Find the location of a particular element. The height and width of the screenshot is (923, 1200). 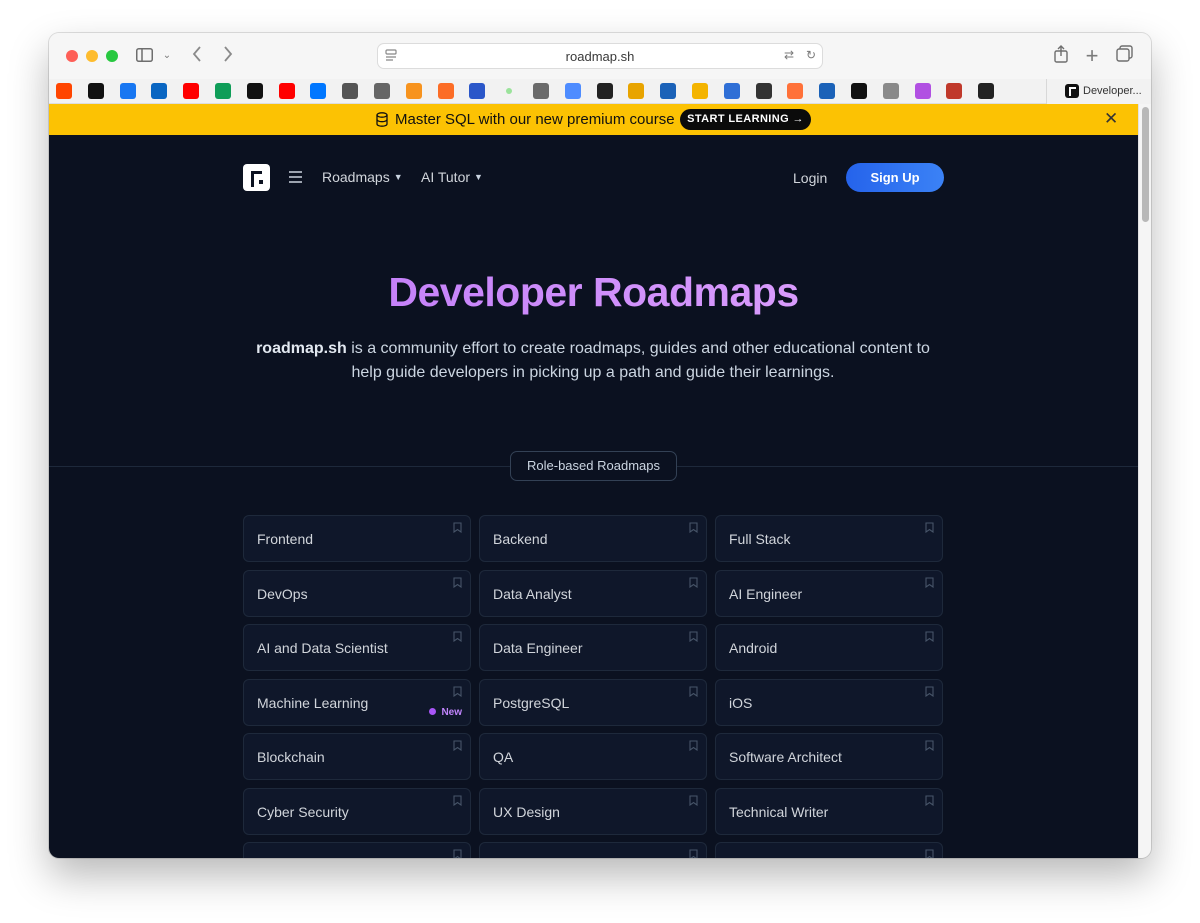

podcast-icon is located at coordinates (922, 91).